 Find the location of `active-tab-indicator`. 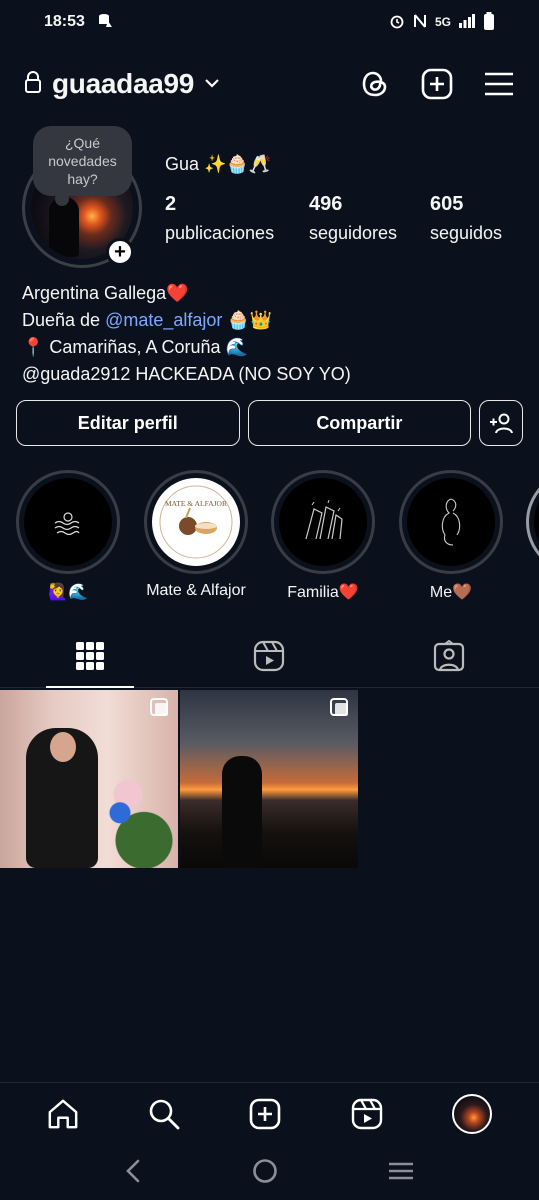

active-tab-indicator is located at coordinates (90, 687).